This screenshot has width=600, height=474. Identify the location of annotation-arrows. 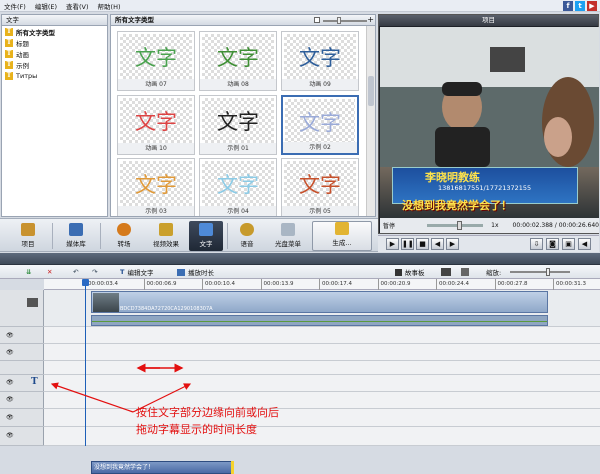
(121, 388).